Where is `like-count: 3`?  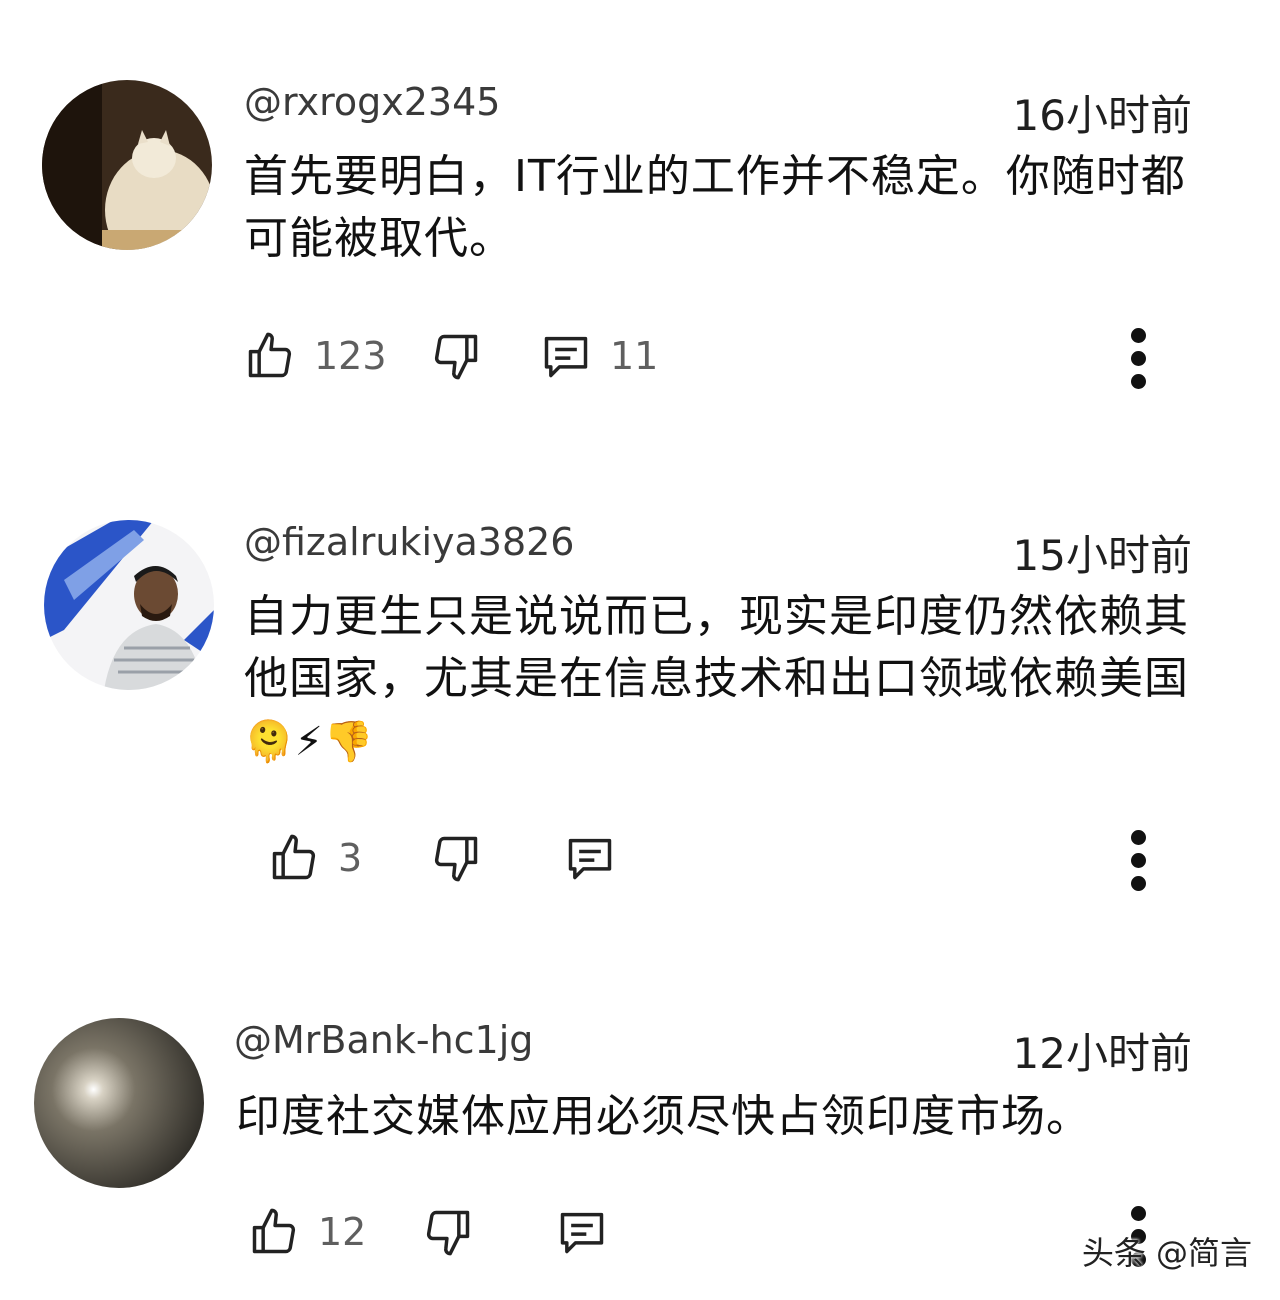
like-count: 3 is located at coordinates (350, 858).